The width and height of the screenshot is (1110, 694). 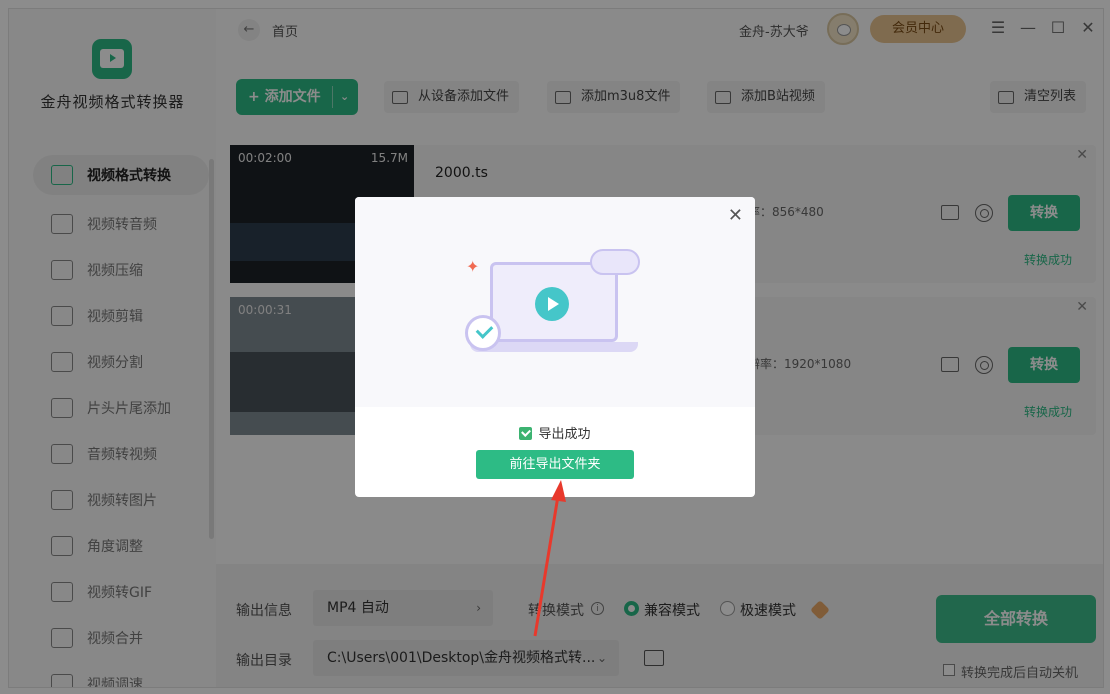 What do you see at coordinates (615, 262) in the screenshot?
I see `cloud-icon` at bounding box center [615, 262].